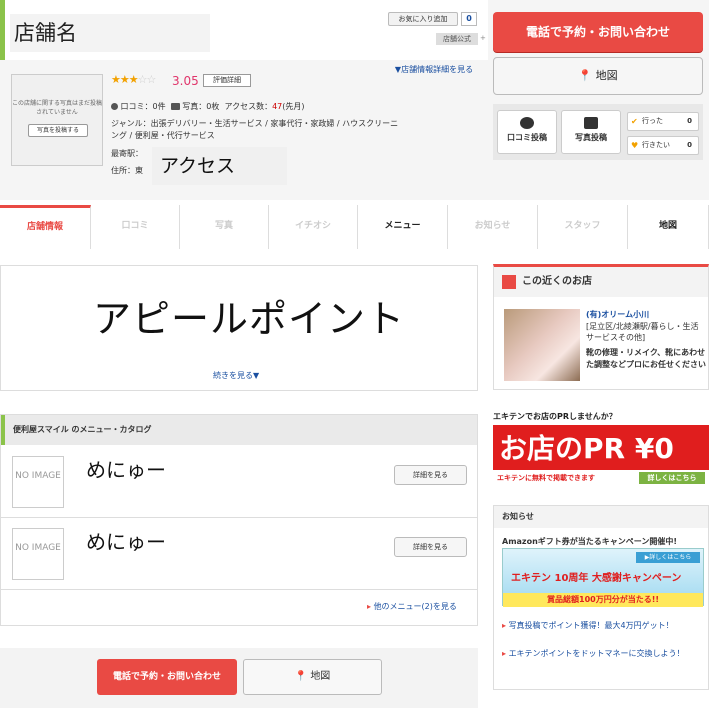 This screenshot has width=709, height=708. What do you see at coordinates (135, 227) in the screenshot?
I see `tab-reviews: 口コミ` at bounding box center [135, 227].